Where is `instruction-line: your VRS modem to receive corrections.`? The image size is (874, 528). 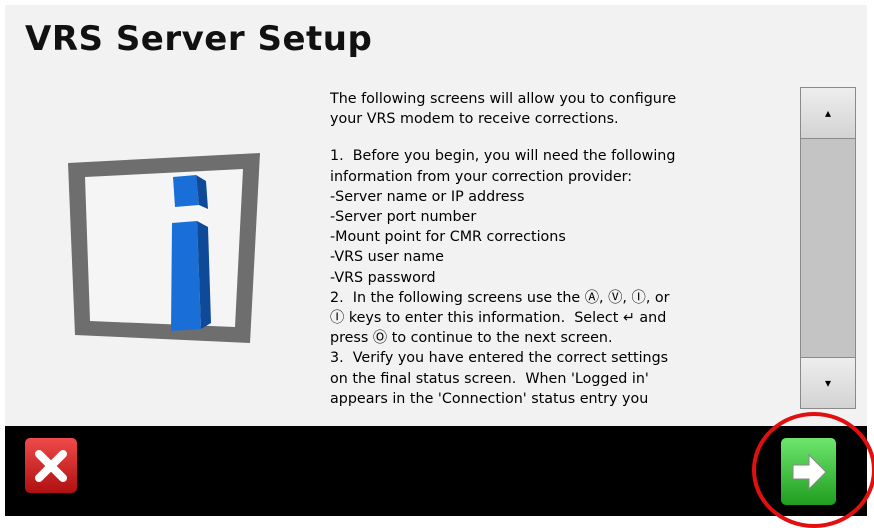
instruction-line: your VRS modem to receive corrections. is located at coordinates (474, 119).